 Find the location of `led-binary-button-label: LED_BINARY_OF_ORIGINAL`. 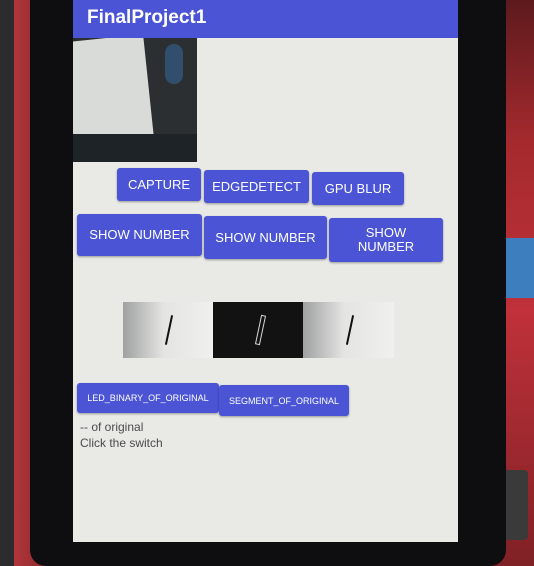

led-binary-button-label: LED_BINARY_OF_ORIGINAL is located at coordinates (148, 398).